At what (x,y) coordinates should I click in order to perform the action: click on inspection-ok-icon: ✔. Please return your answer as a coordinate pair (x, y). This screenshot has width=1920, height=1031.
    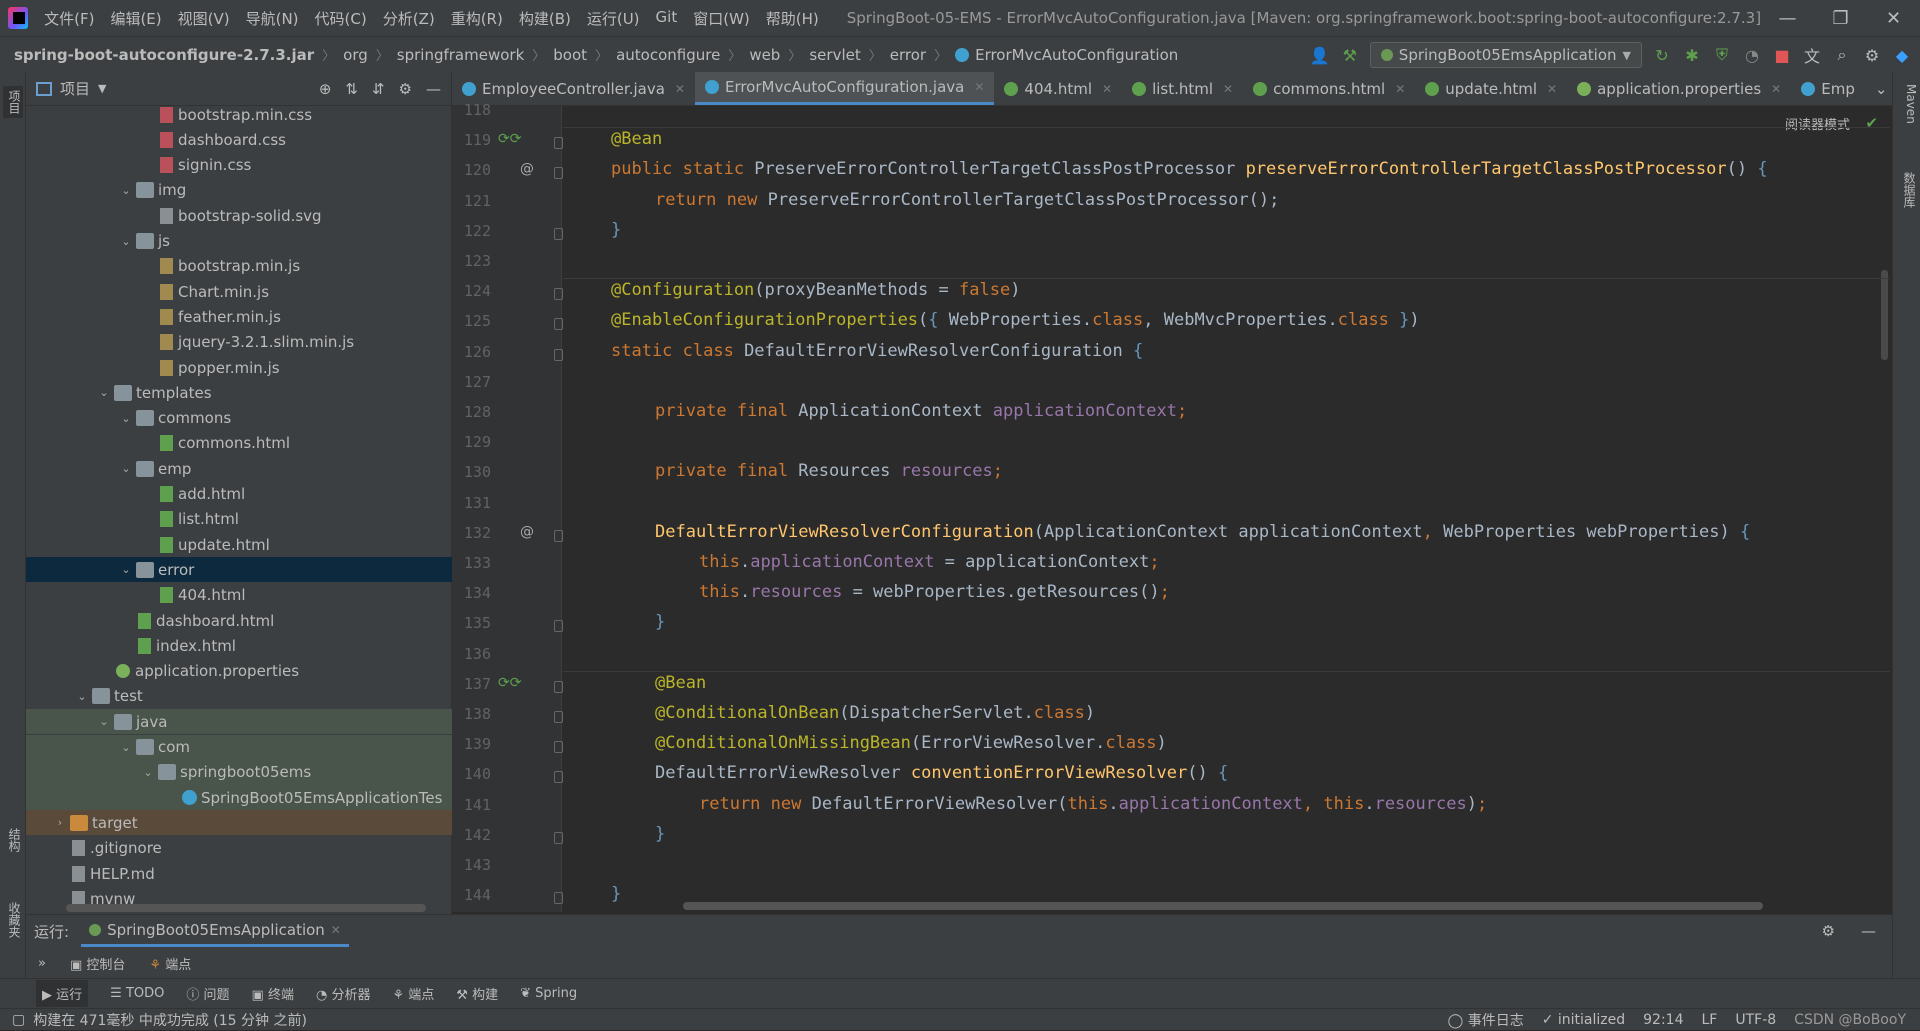
    Looking at the image, I should click on (1871, 123).